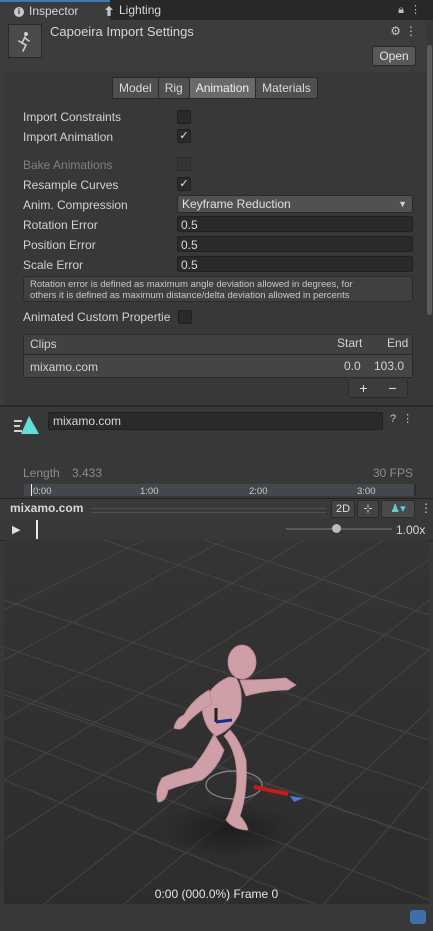 This screenshot has height=931, width=433. Describe the element at coordinates (295, 244) in the screenshot. I see `position-error-field: 0.5` at that location.